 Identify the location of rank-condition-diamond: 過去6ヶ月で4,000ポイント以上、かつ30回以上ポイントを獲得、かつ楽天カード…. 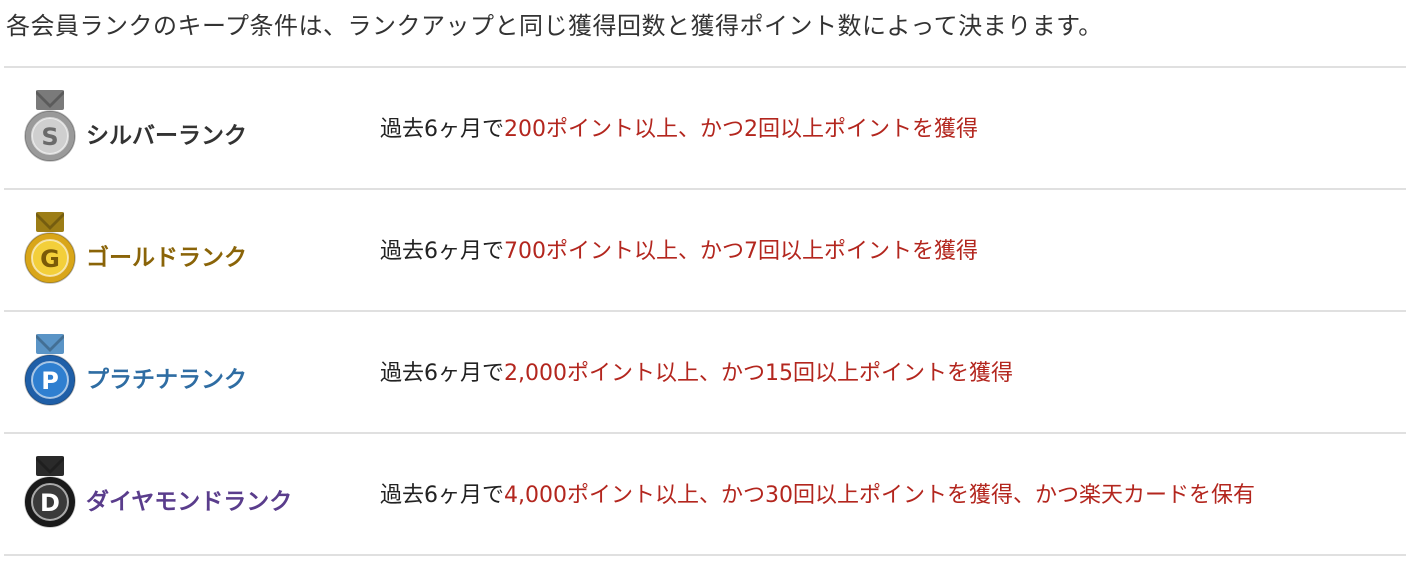
(817, 496).